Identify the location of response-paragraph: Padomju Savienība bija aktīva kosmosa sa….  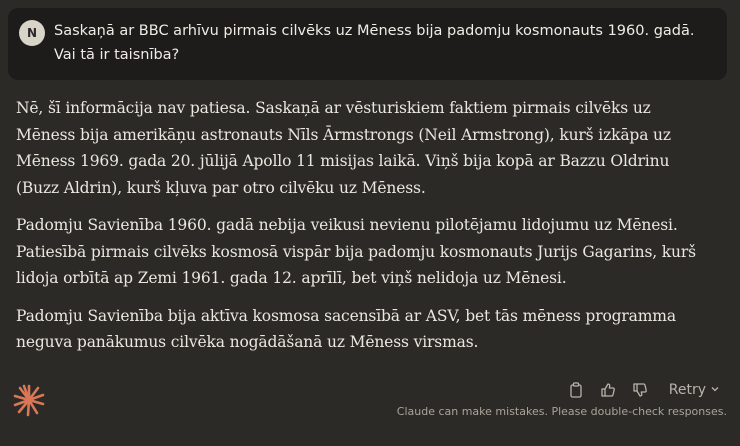
(346, 329).